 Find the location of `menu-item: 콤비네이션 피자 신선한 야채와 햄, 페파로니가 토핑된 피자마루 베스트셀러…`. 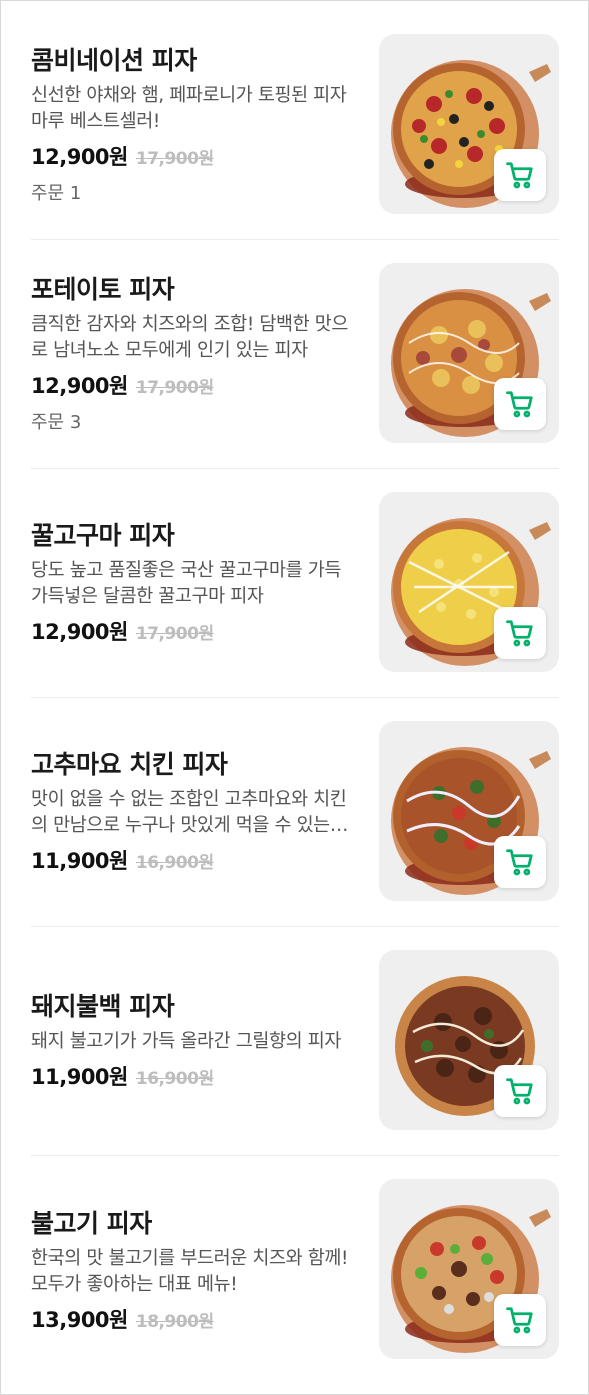

menu-item: 콤비네이션 피자 신선한 야채와 햄, 페파로니가 토핑된 피자마루 베스트셀러… is located at coordinates (295, 125).